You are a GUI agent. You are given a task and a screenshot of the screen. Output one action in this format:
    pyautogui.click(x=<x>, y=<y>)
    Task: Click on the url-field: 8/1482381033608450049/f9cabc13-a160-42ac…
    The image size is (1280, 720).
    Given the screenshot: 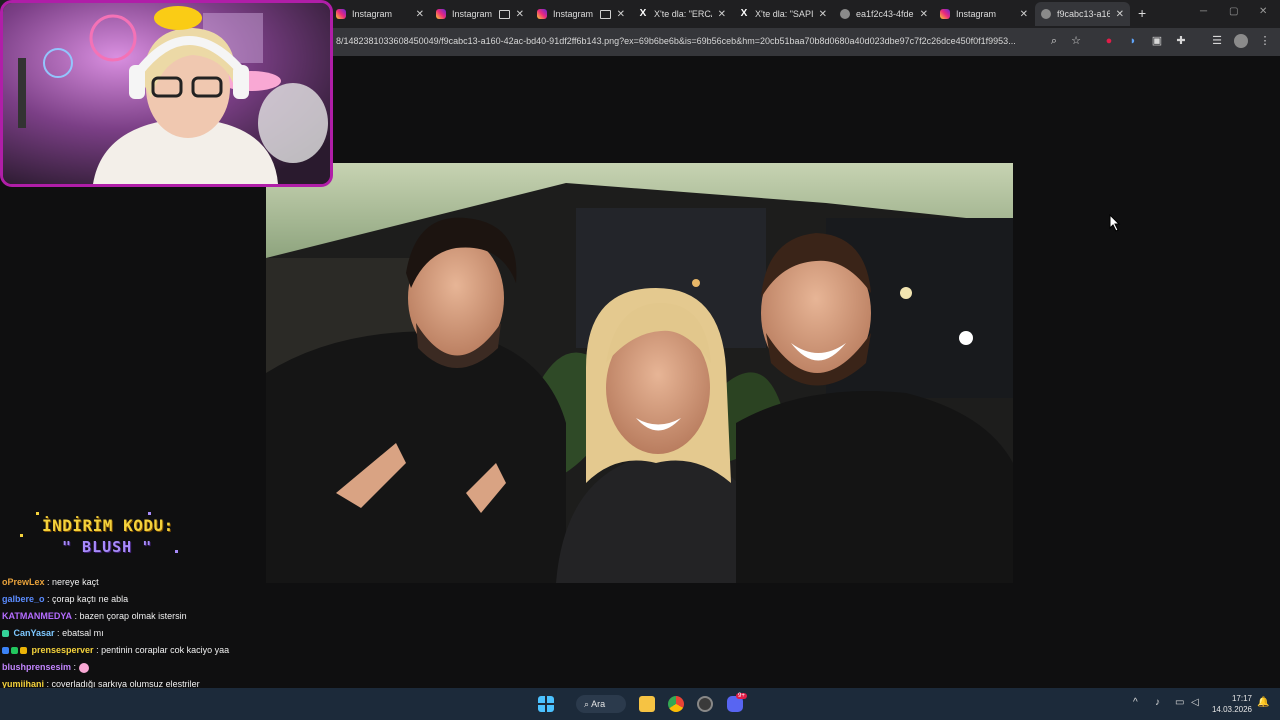 What is the action you would take?
    pyautogui.click(x=688, y=41)
    